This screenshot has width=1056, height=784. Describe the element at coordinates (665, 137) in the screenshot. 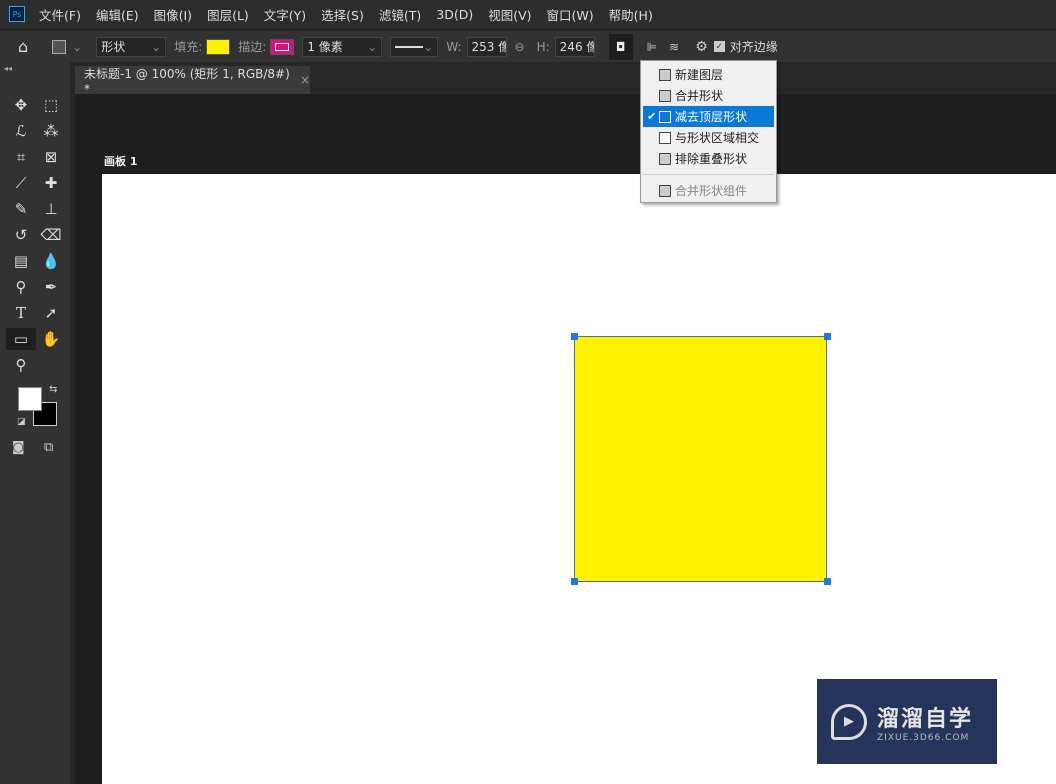

I see `intersect-shapes-icon` at that location.